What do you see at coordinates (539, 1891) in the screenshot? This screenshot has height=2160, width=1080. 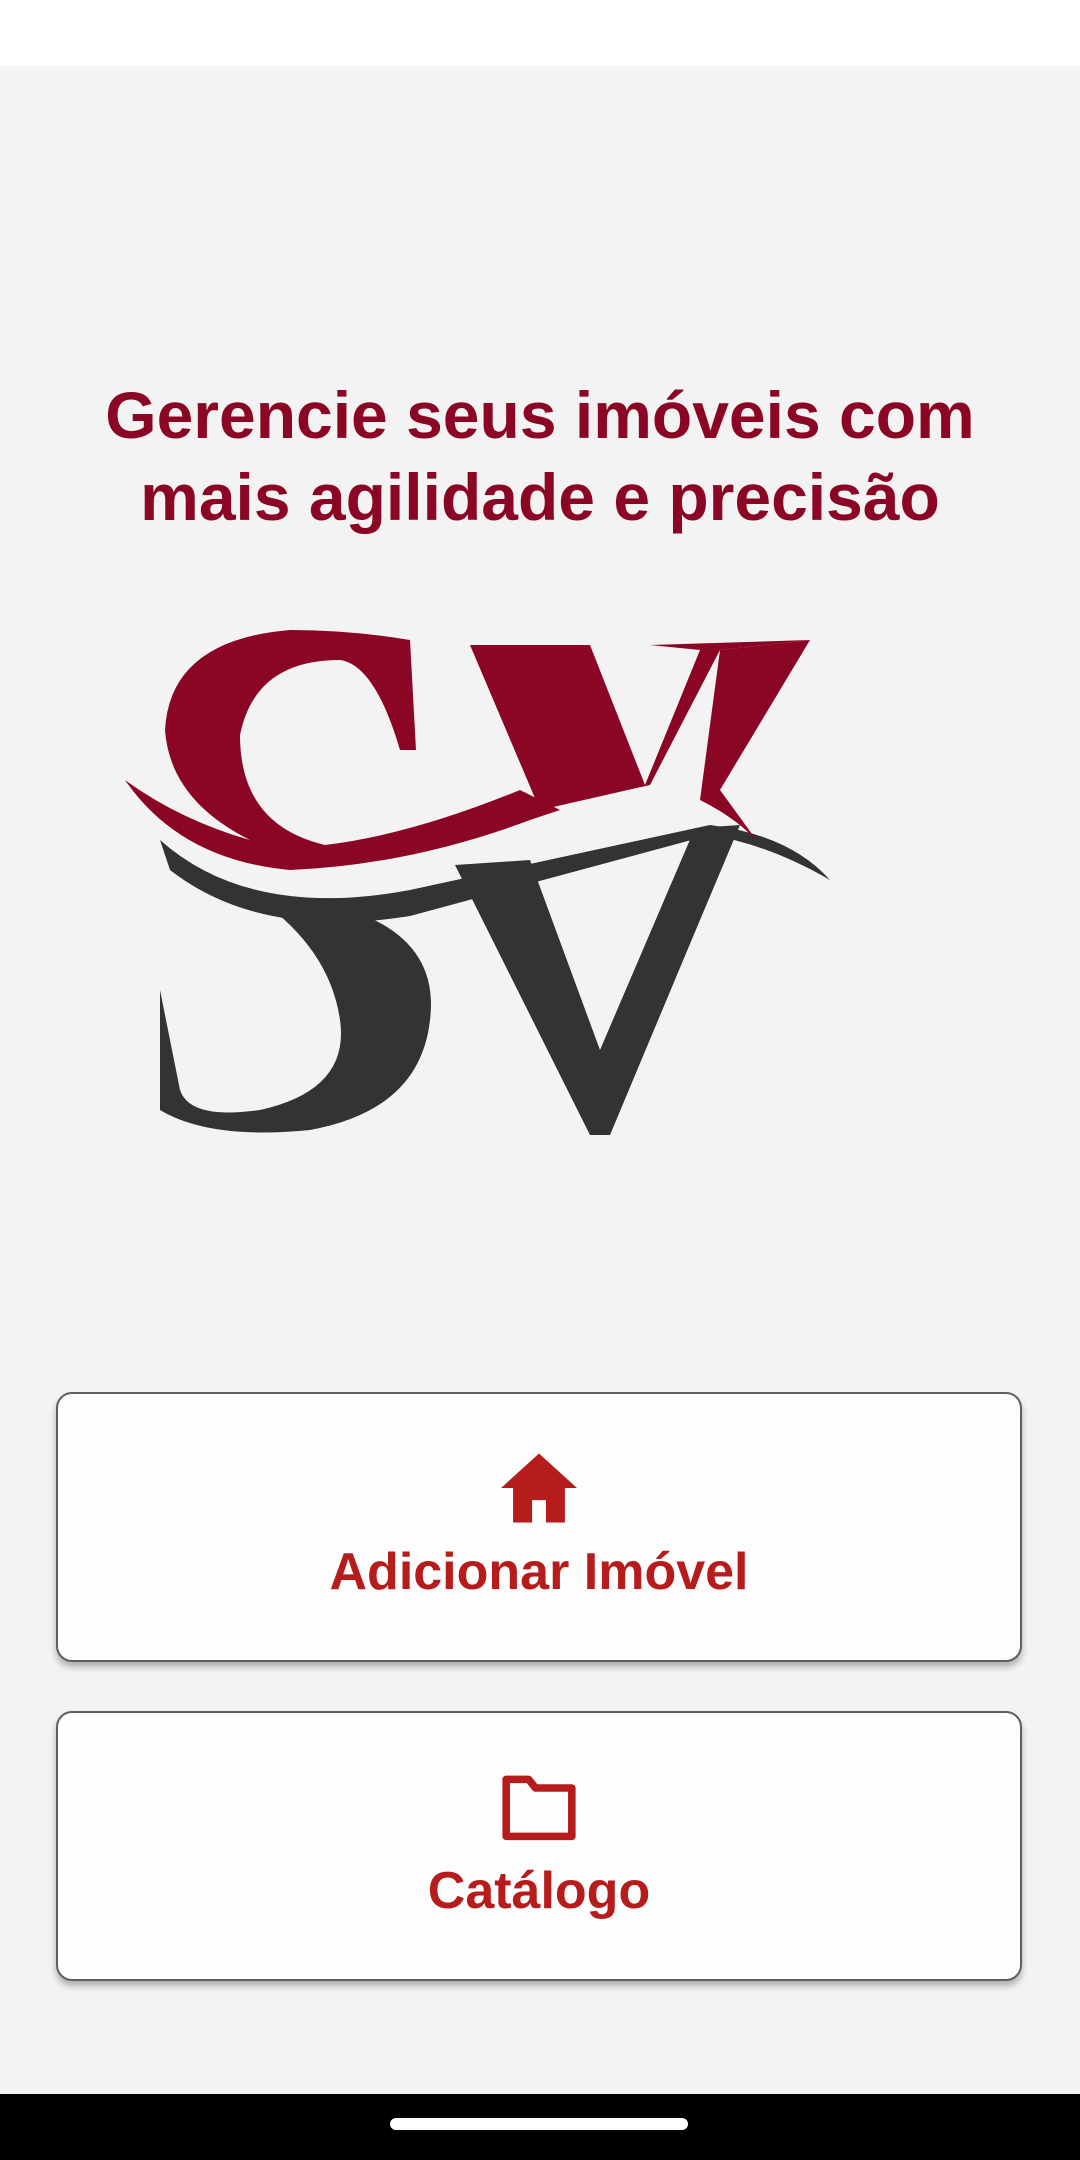 I see `catalog-label: Catálogo` at bounding box center [539, 1891].